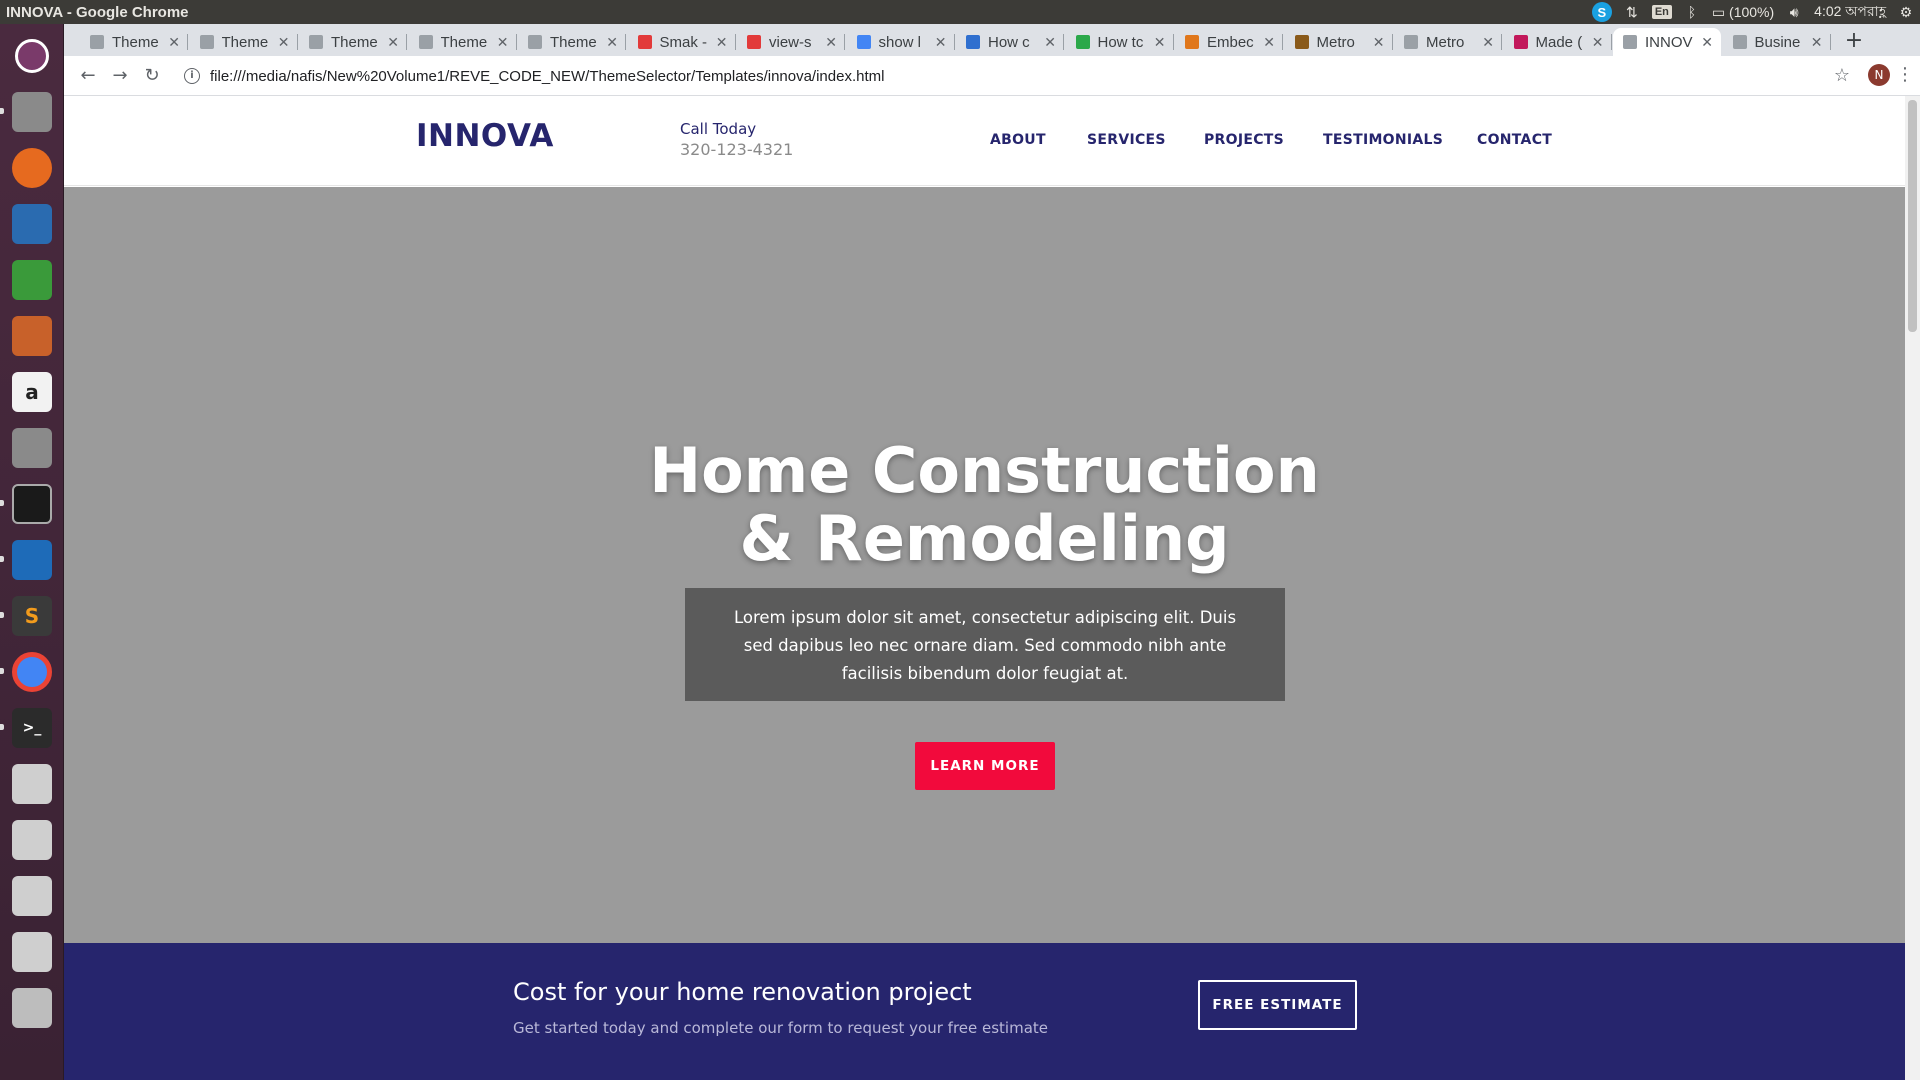 The width and height of the screenshot is (1920, 1080). What do you see at coordinates (1632, 12) in the screenshot?
I see `network-icon: ⇅` at bounding box center [1632, 12].